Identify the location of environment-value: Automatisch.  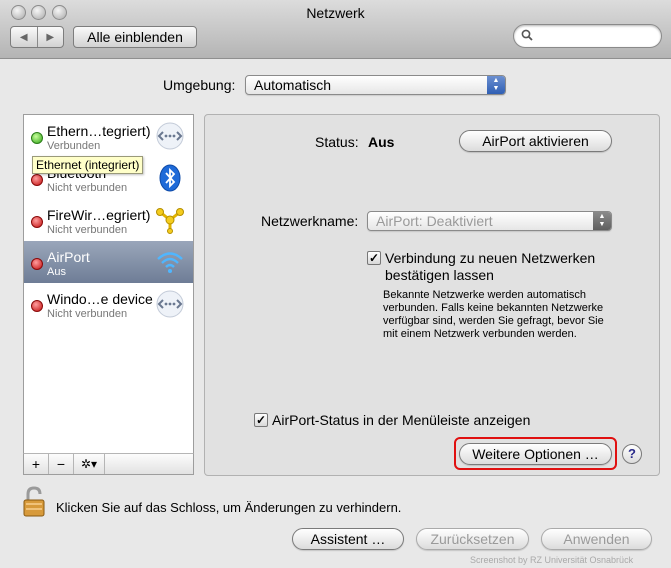
(293, 85).